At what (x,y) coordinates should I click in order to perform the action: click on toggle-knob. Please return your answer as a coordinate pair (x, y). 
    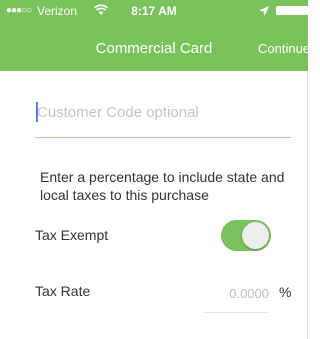
    Looking at the image, I should click on (255, 235).